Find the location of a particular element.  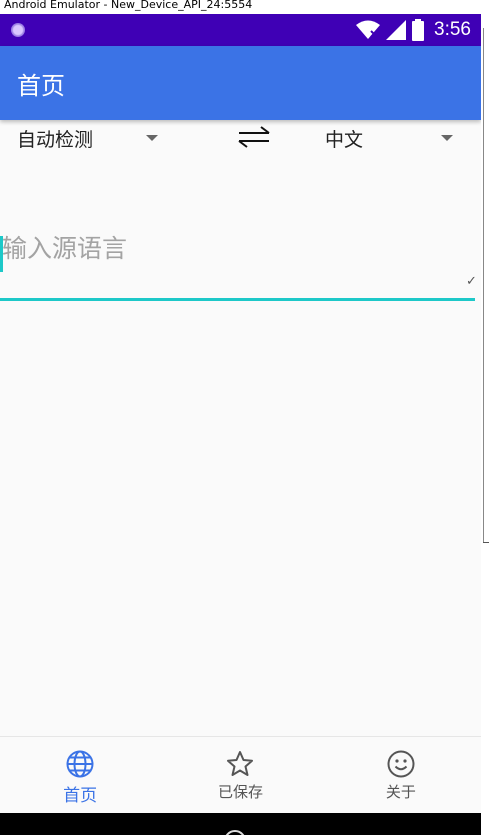

status-indicators: 3:56 is located at coordinates (413, 30).